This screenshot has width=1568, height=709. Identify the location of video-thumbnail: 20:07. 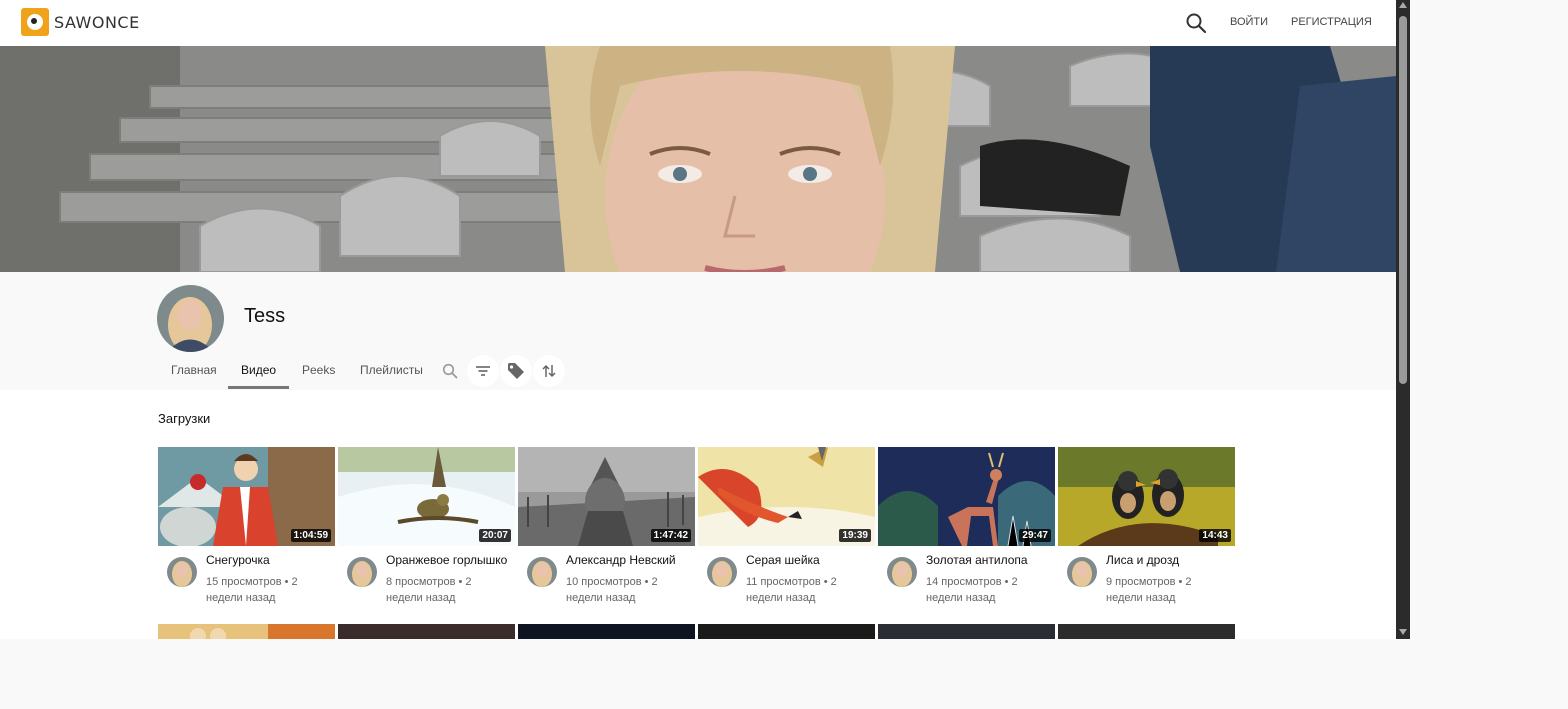
(426, 496).